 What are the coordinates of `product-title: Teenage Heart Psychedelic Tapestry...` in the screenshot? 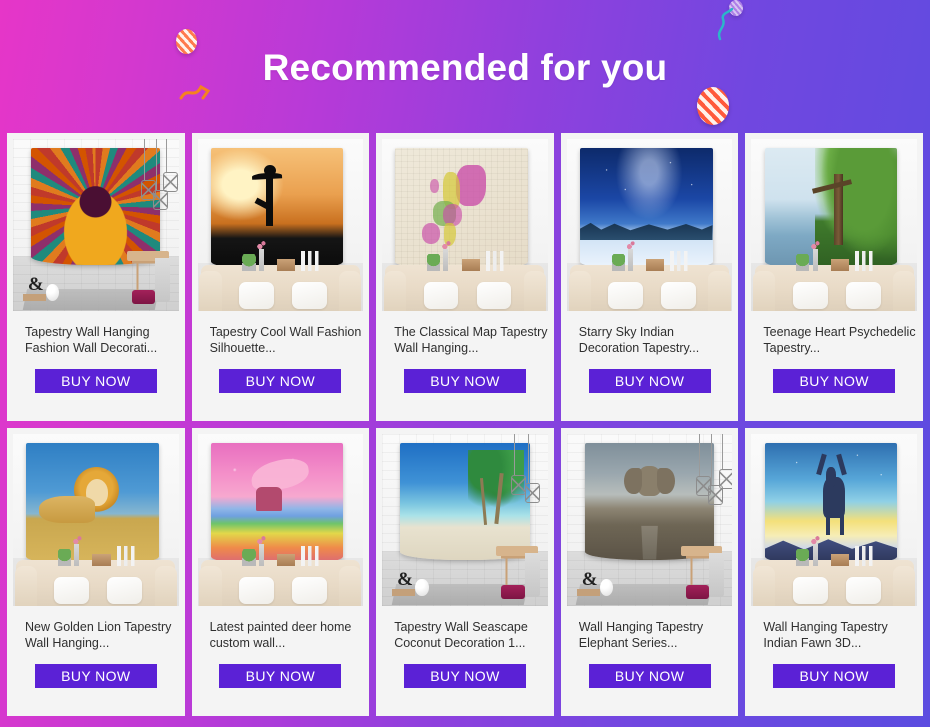 It's located at (839, 340).